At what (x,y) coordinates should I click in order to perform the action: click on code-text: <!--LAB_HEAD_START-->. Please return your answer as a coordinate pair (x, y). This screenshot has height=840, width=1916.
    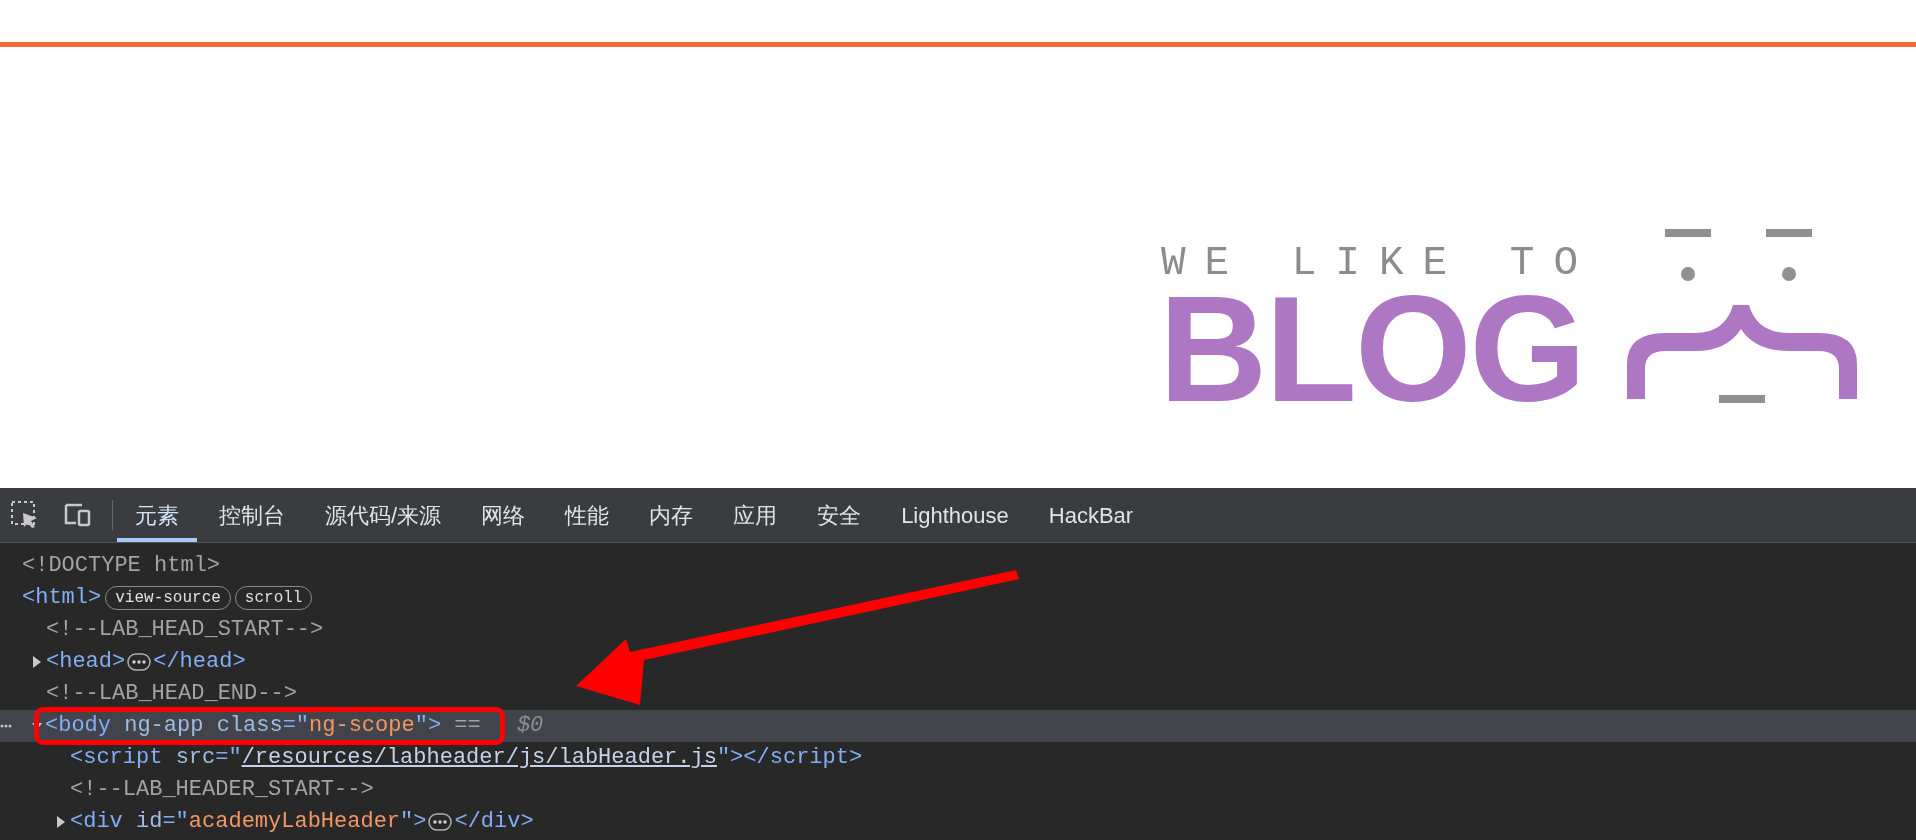
    Looking at the image, I should click on (185, 630).